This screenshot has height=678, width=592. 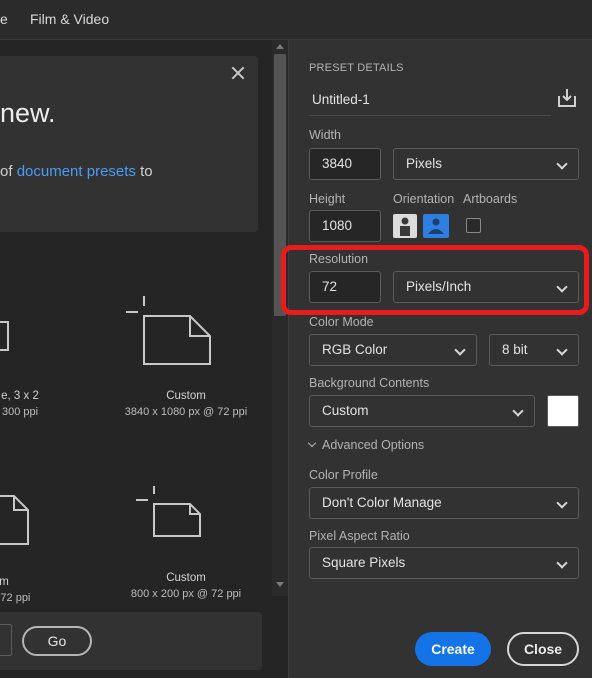 What do you see at coordinates (534, 350) in the screenshot?
I see `bit-depth-select: 8 bit` at bounding box center [534, 350].